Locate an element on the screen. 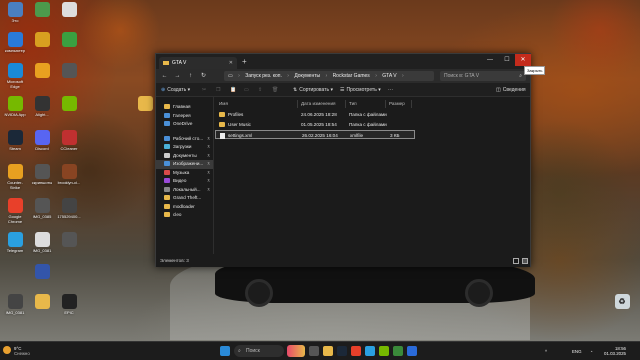 The width and height of the screenshot is (640, 360). recycle-bin: ♻ is located at coordinates (622, 302).